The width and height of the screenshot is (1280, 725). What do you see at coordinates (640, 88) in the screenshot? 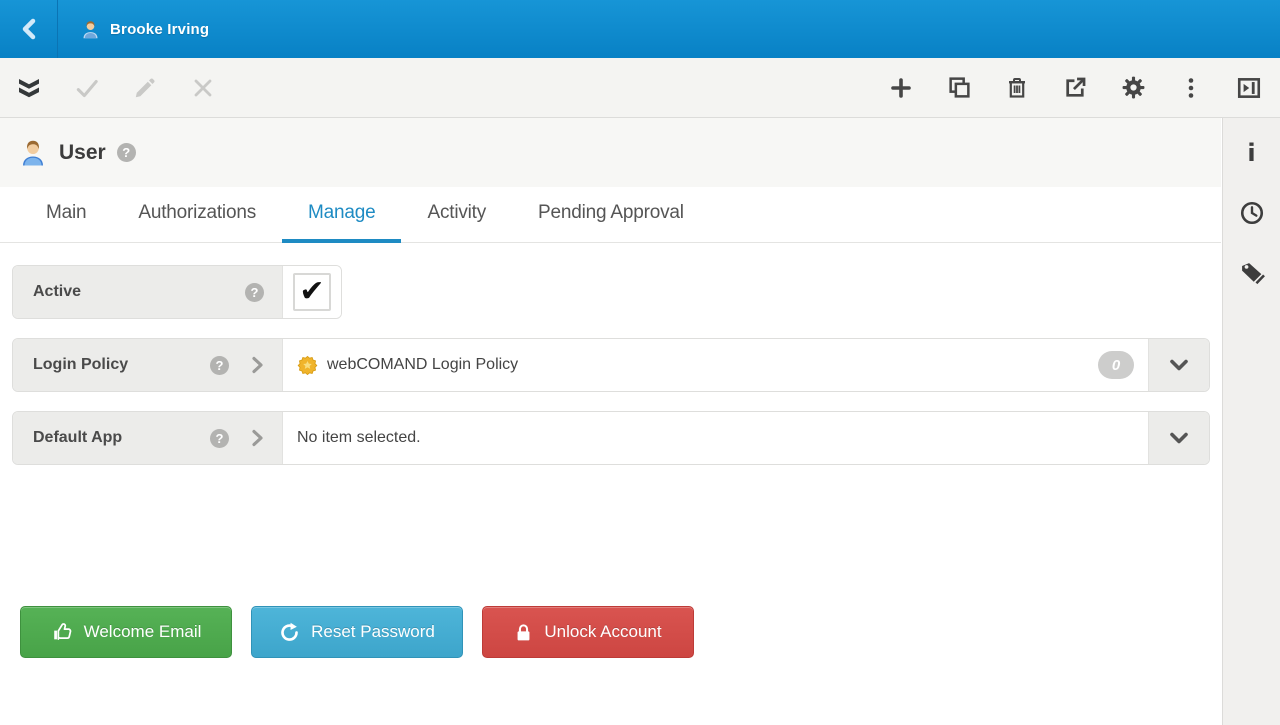
I see `toolbar` at bounding box center [640, 88].